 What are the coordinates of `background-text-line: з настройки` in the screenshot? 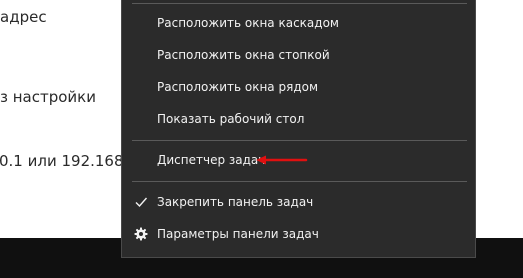 It's located at (48, 97).